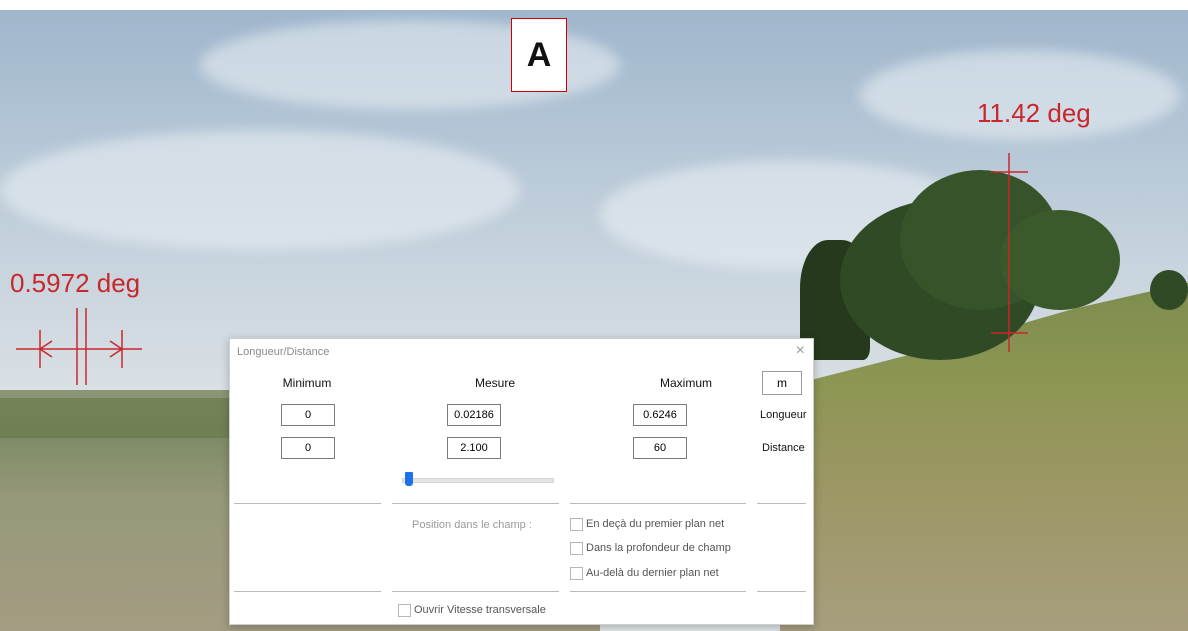 Image resolution: width=1188 pixels, height=631 pixels. Describe the element at coordinates (408, 479) in the screenshot. I see `distance-slider-thumb` at that location.